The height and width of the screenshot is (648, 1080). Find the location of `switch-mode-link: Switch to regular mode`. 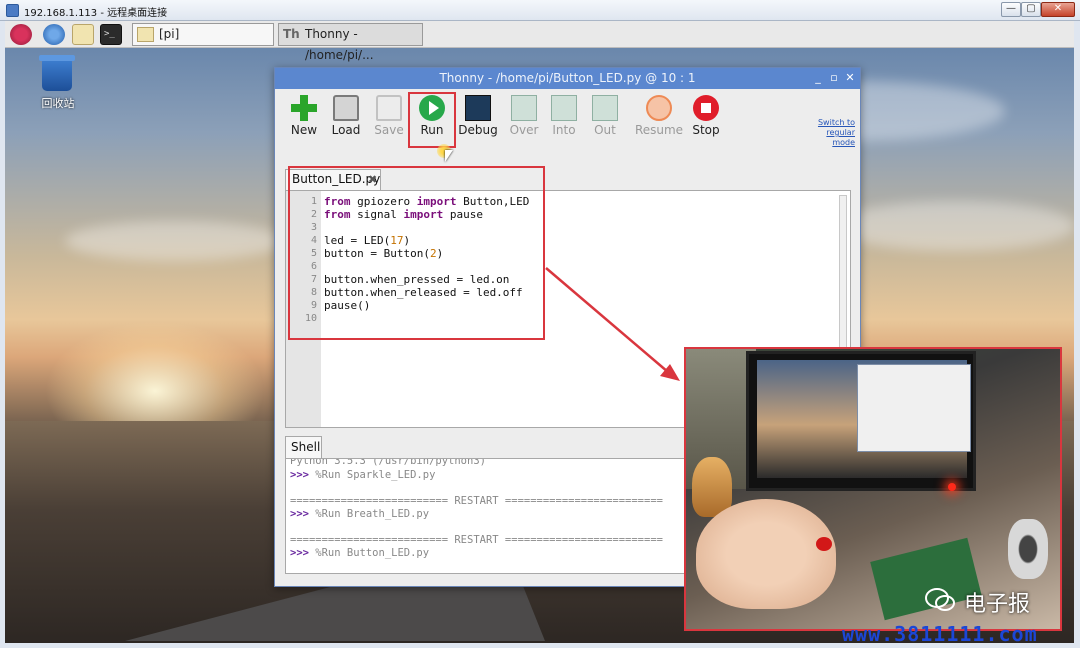

switch-mode-link: Switch to regular mode is located at coordinates (829, 133).